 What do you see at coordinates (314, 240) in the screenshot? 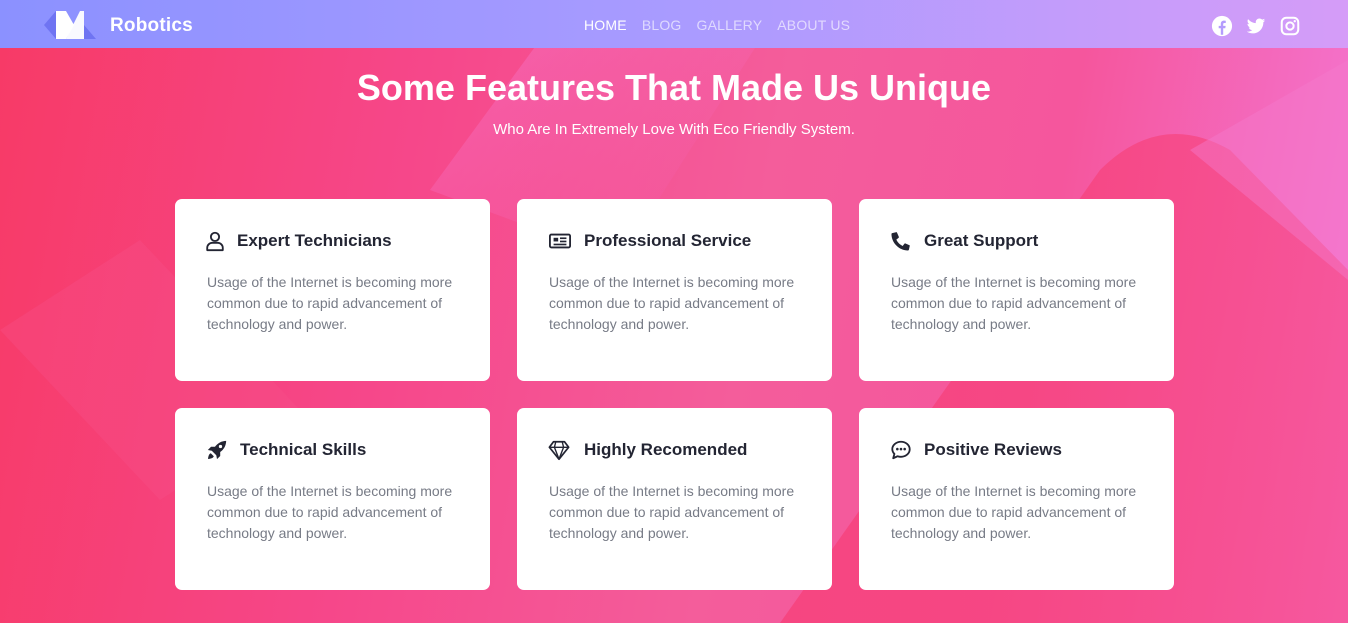
I see `feature-title: Expert Technicians` at bounding box center [314, 240].